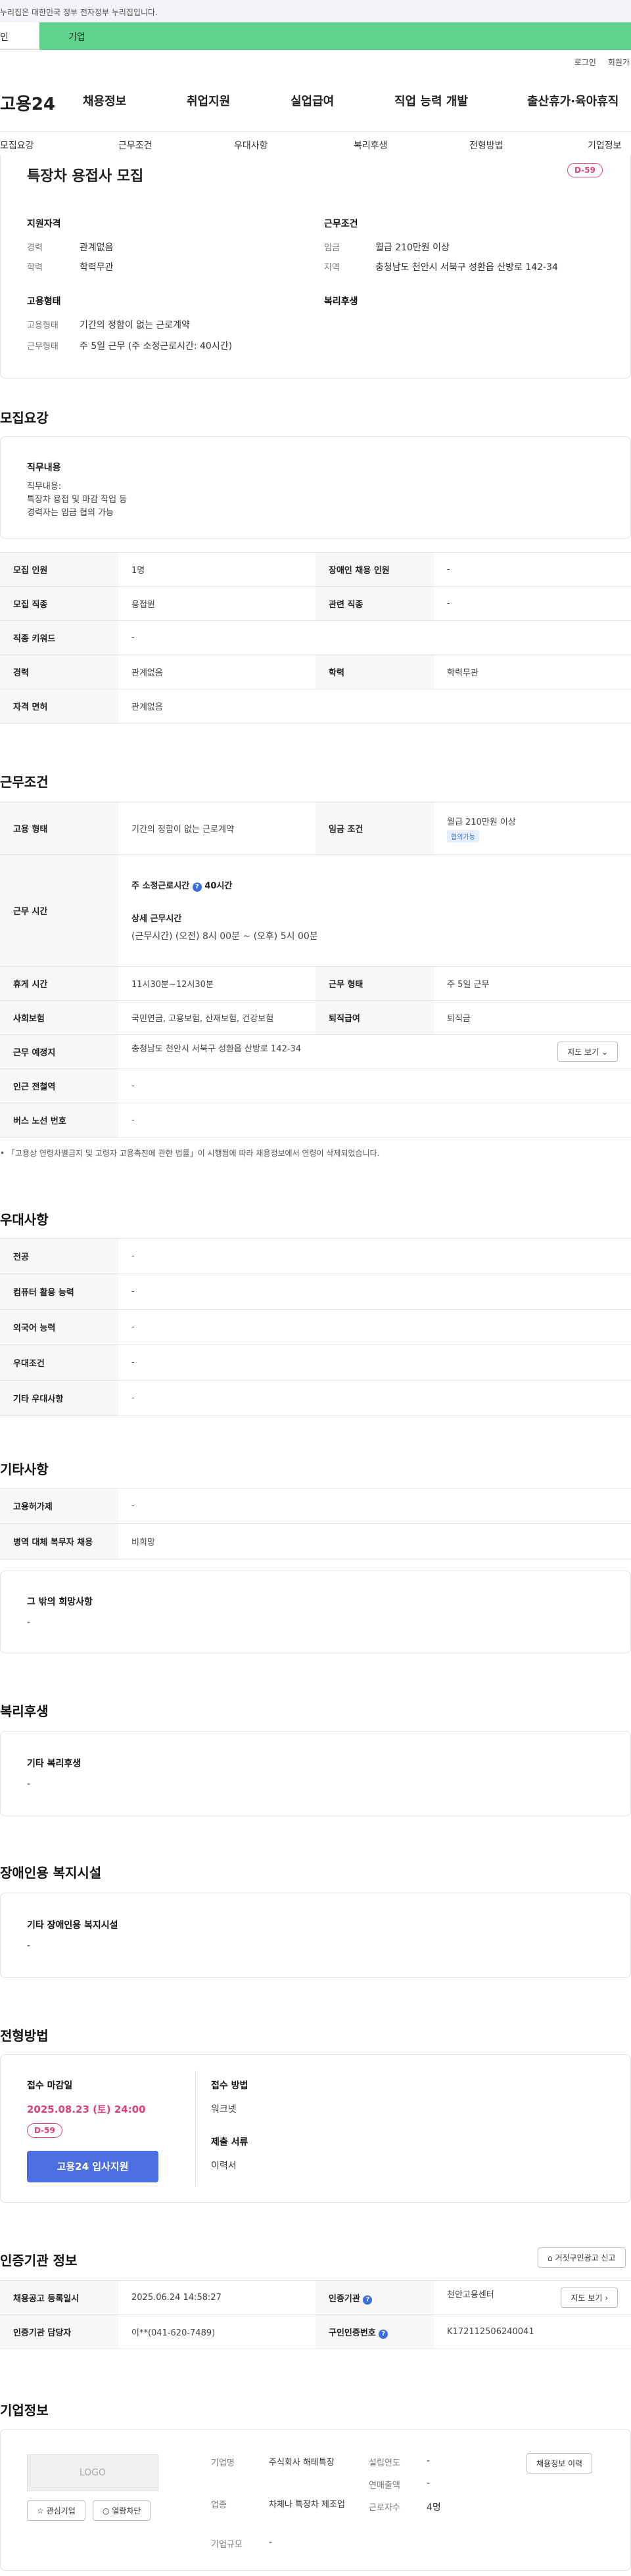 Image resolution: width=631 pixels, height=2576 pixels. Describe the element at coordinates (29, 1784) in the screenshot. I see `welfare-value: -` at that location.